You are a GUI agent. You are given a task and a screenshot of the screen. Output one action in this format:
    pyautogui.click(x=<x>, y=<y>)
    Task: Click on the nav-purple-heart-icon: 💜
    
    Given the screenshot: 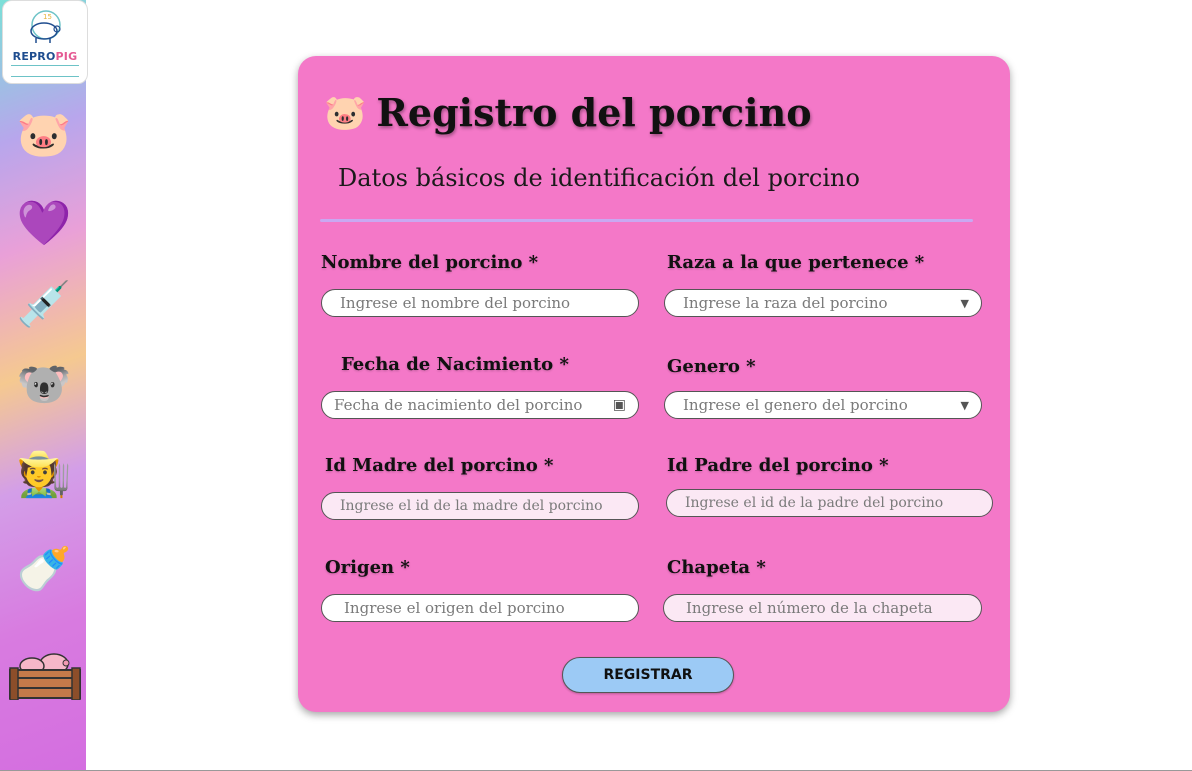 What is the action you would take?
    pyautogui.click(x=44, y=224)
    